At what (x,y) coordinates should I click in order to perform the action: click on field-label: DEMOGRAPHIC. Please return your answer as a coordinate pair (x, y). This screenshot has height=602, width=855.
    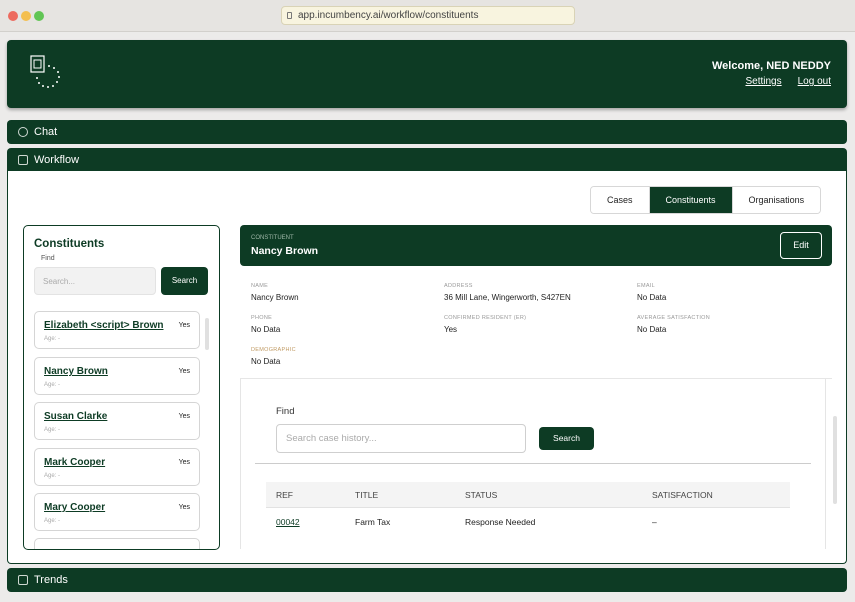
    Looking at the image, I should click on (273, 350).